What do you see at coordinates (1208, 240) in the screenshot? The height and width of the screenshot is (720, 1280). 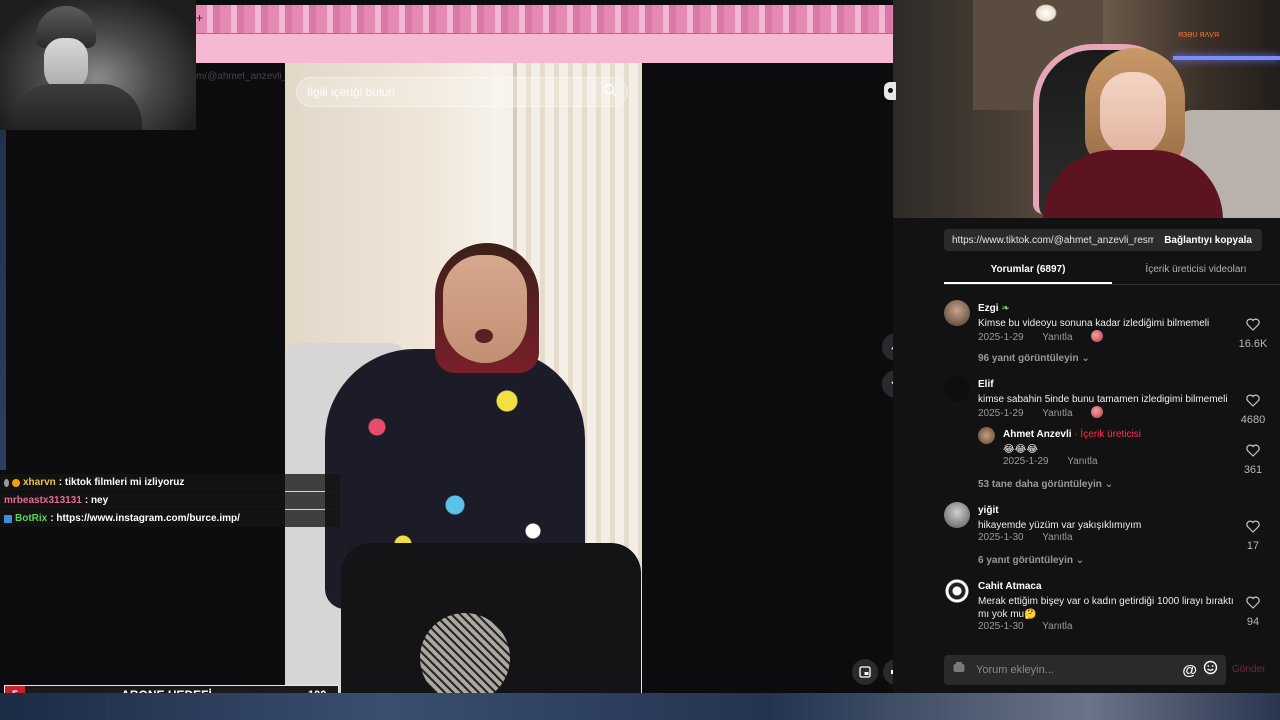 I see `copy-link-button: Bağlantıyı kopyala` at bounding box center [1208, 240].